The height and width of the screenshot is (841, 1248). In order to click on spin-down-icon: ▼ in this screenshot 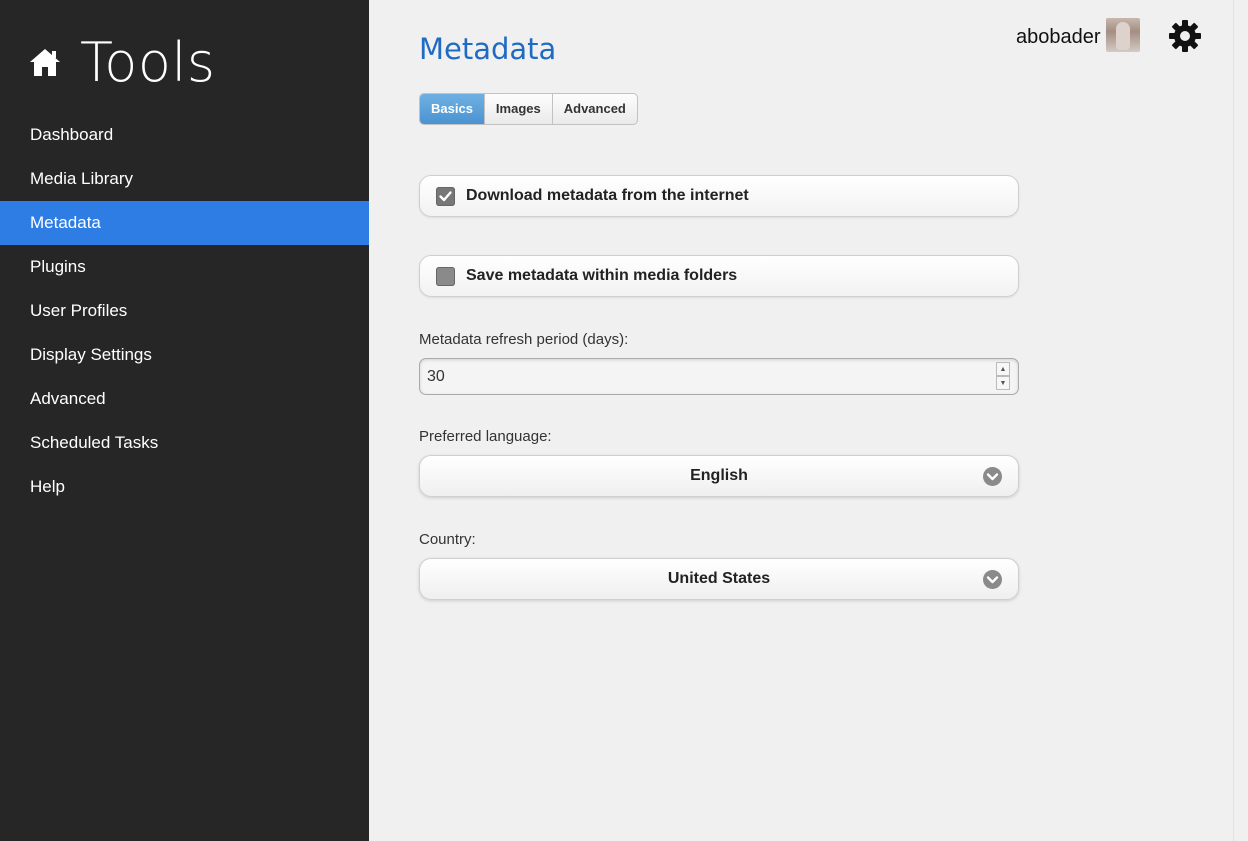, I will do `click(1003, 383)`.